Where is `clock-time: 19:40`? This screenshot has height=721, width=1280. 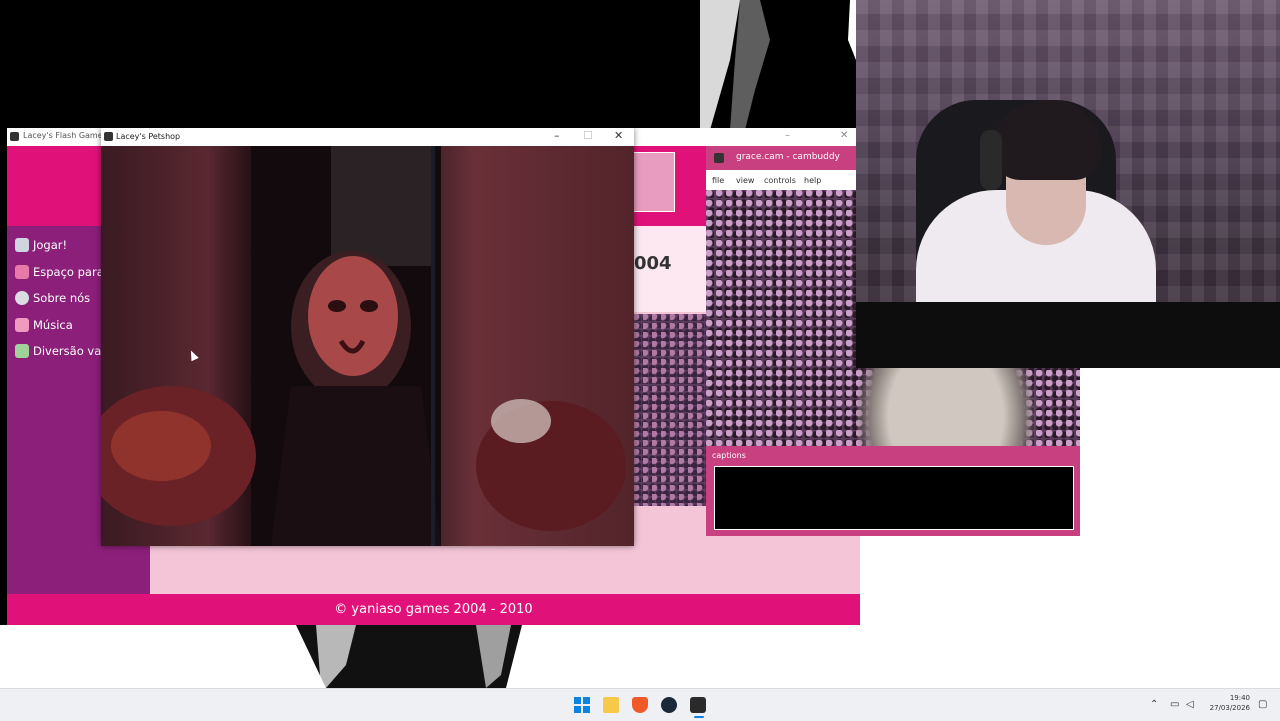 clock-time: 19:40 is located at coordinates (1239, 698).